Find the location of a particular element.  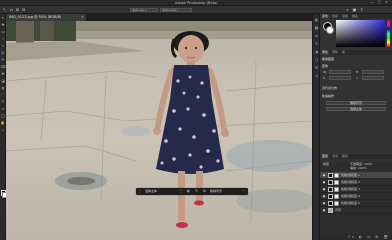

align-heading: 对齐并分布 is located at coordinates (330, 88).